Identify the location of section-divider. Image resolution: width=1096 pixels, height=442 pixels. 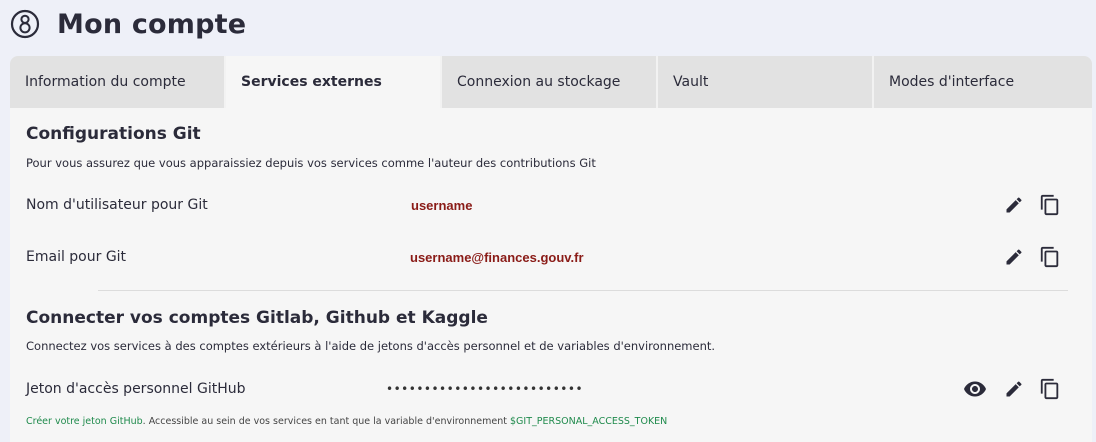
(583, 290).